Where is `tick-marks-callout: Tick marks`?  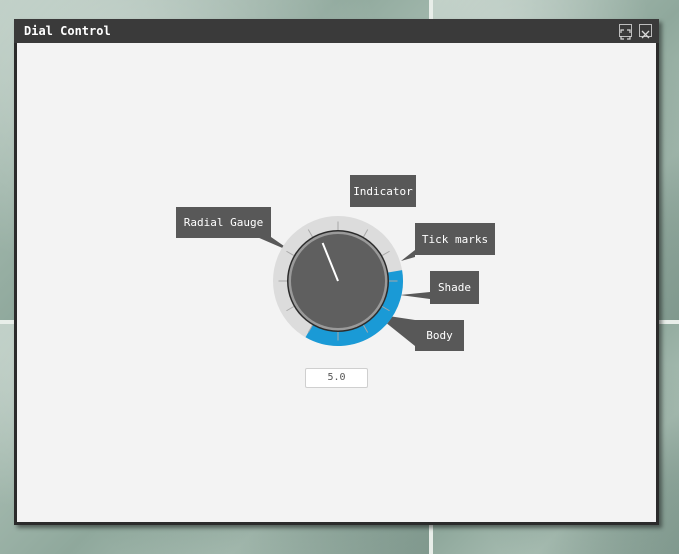
tick-marks-callout: Tick marks is located at coordinates (455, 239).